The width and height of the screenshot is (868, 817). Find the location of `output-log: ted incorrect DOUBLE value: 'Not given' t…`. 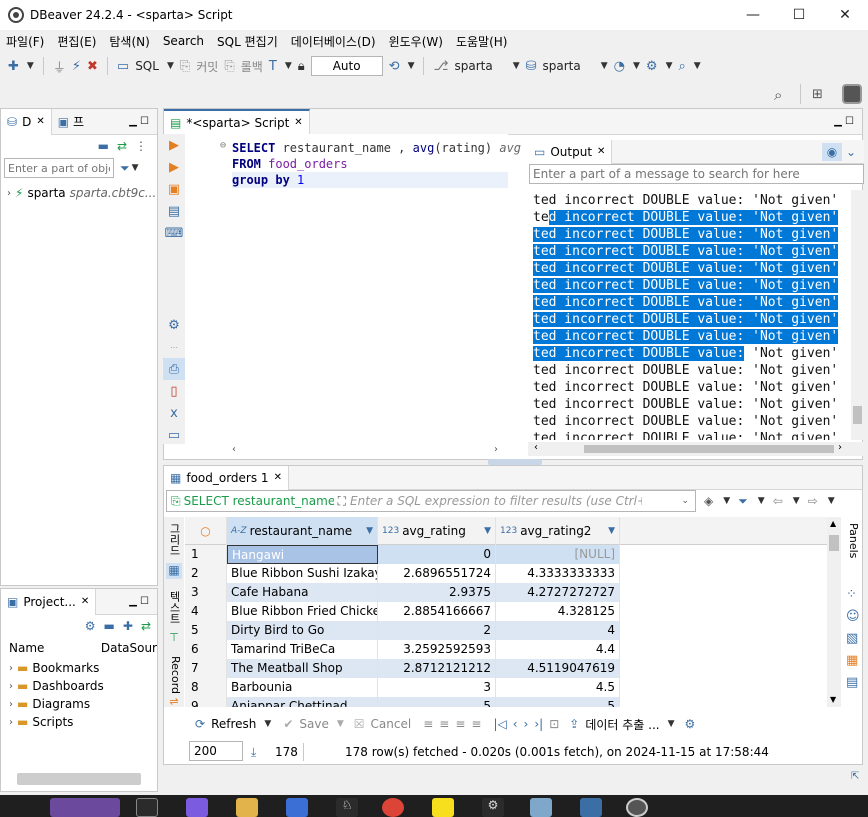

output-log: ted incorrect DOUBLE value: 'Not given' t… is located at coordinates (689, 315).